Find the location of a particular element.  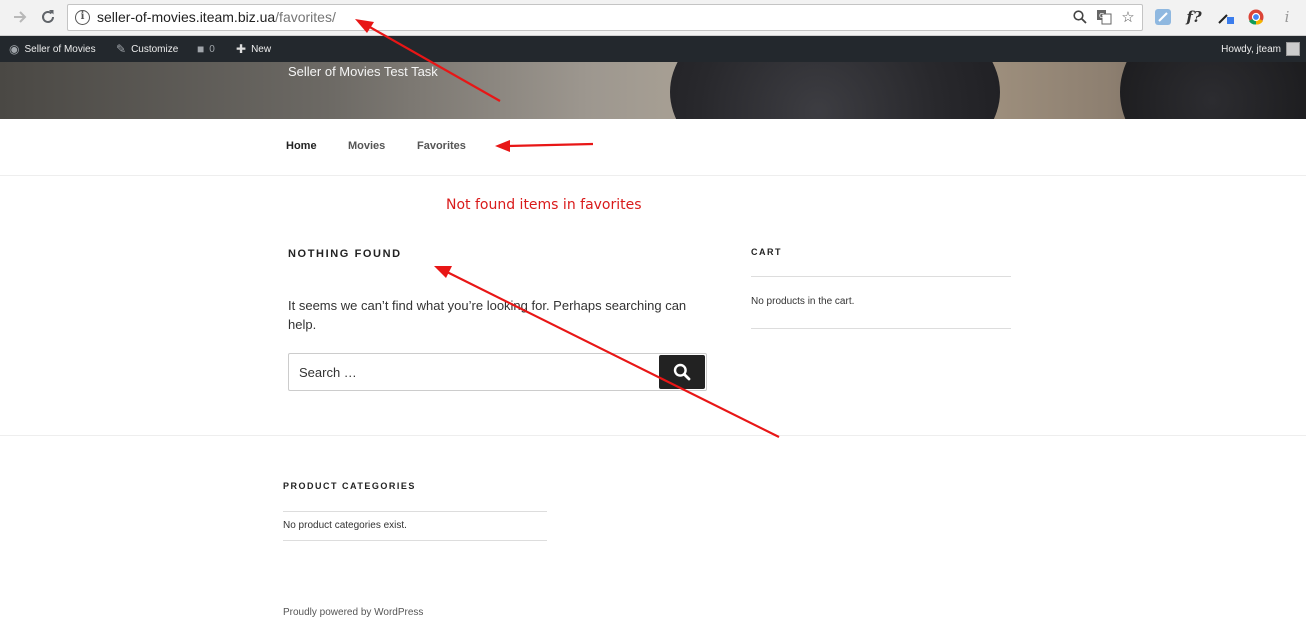

svg-text: G is located at coordinates (1101, 16).